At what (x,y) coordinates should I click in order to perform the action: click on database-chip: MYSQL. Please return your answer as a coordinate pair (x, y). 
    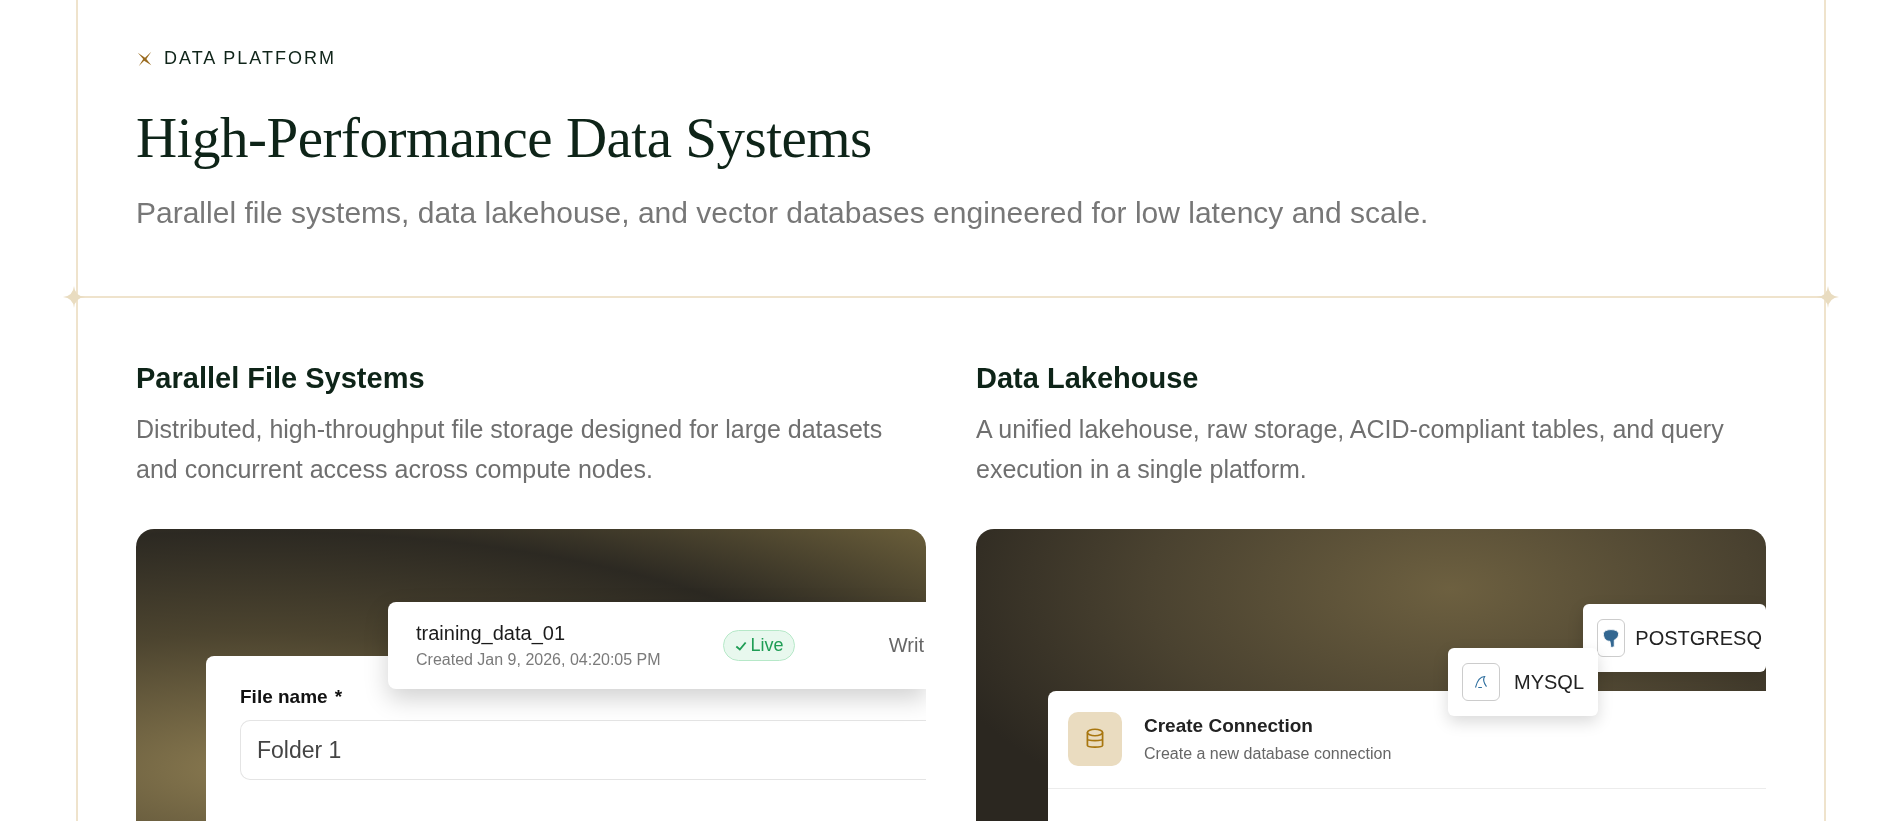
    Looking at the image, I should click on (1523, 682).